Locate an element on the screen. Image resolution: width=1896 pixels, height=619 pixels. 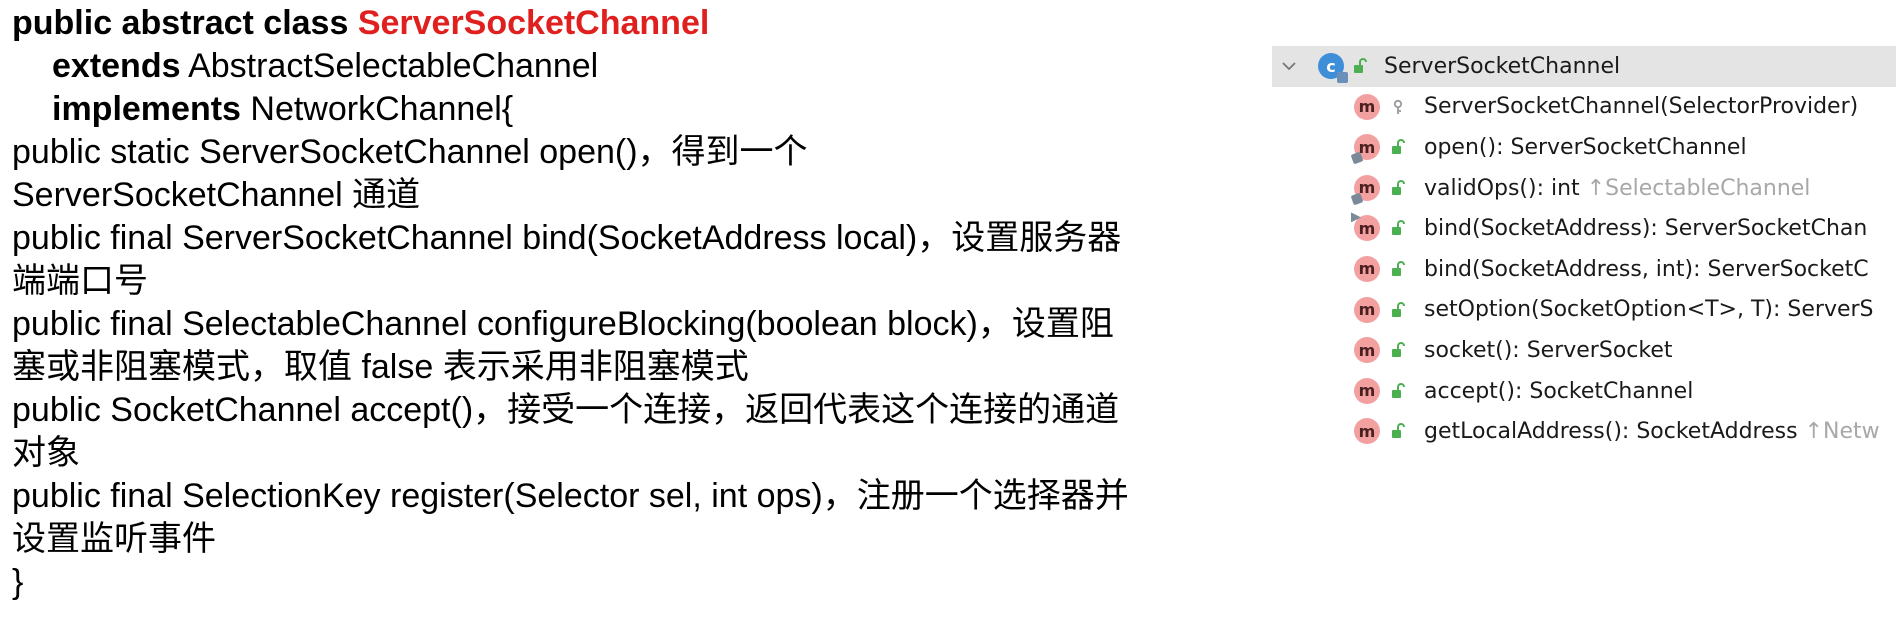
tree-member-row: m bind(SocketAddress): ServerSocketChan is located at coordinates (1584, 228).